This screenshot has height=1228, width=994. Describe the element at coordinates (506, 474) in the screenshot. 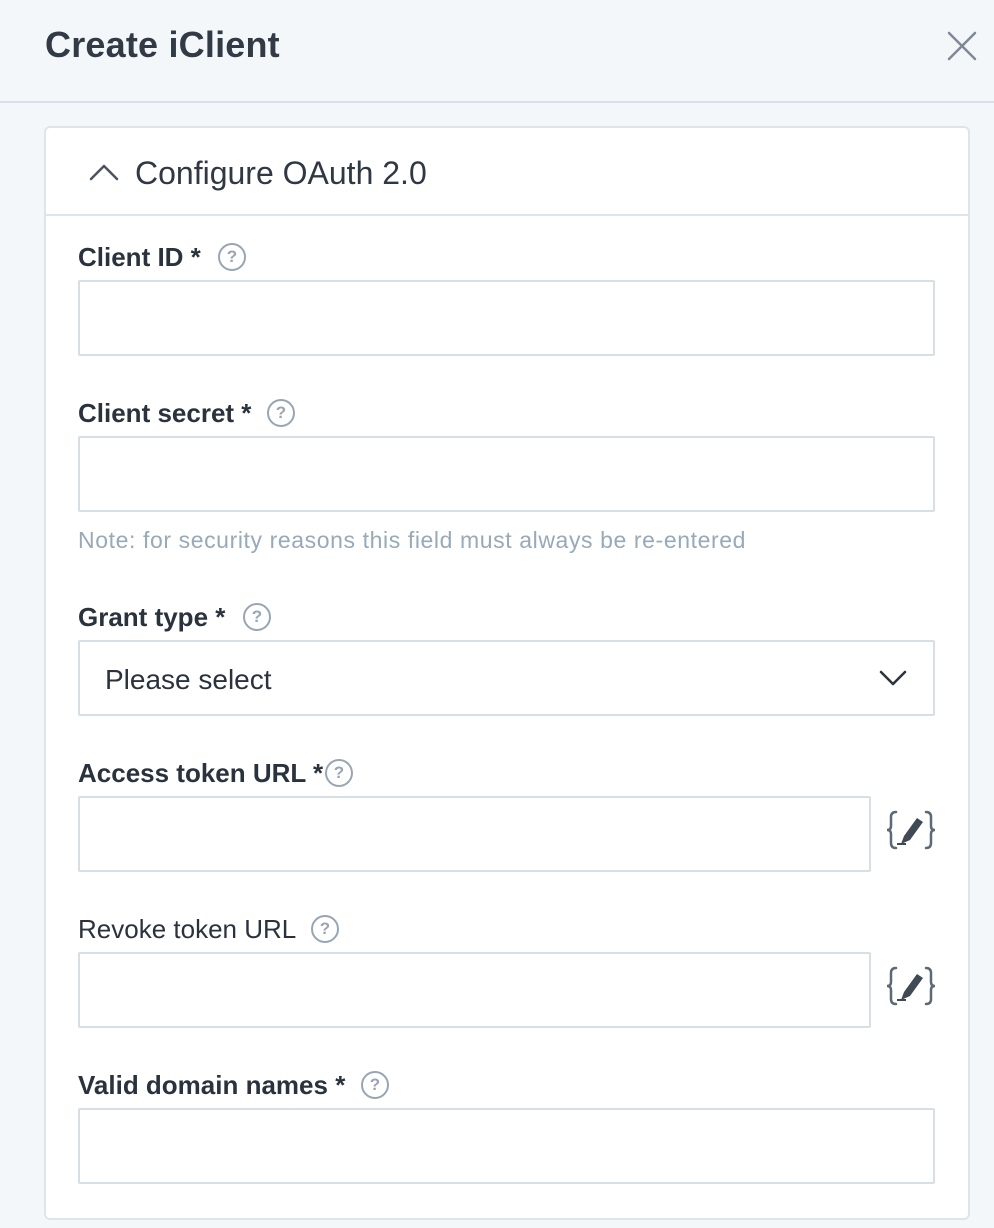

I see `client-secret-input` at that location.